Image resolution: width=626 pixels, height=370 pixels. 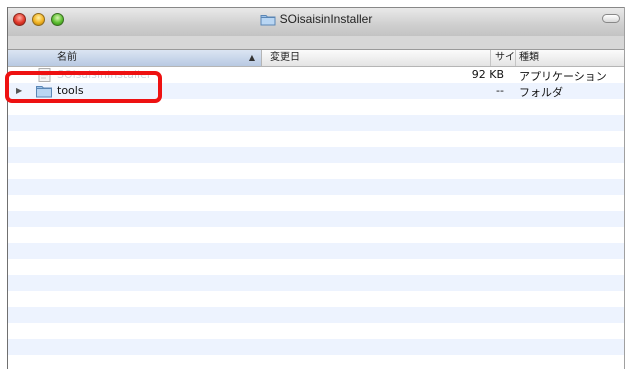 I want to click on file-kind: フォルダ, so click(x=541, y=92).